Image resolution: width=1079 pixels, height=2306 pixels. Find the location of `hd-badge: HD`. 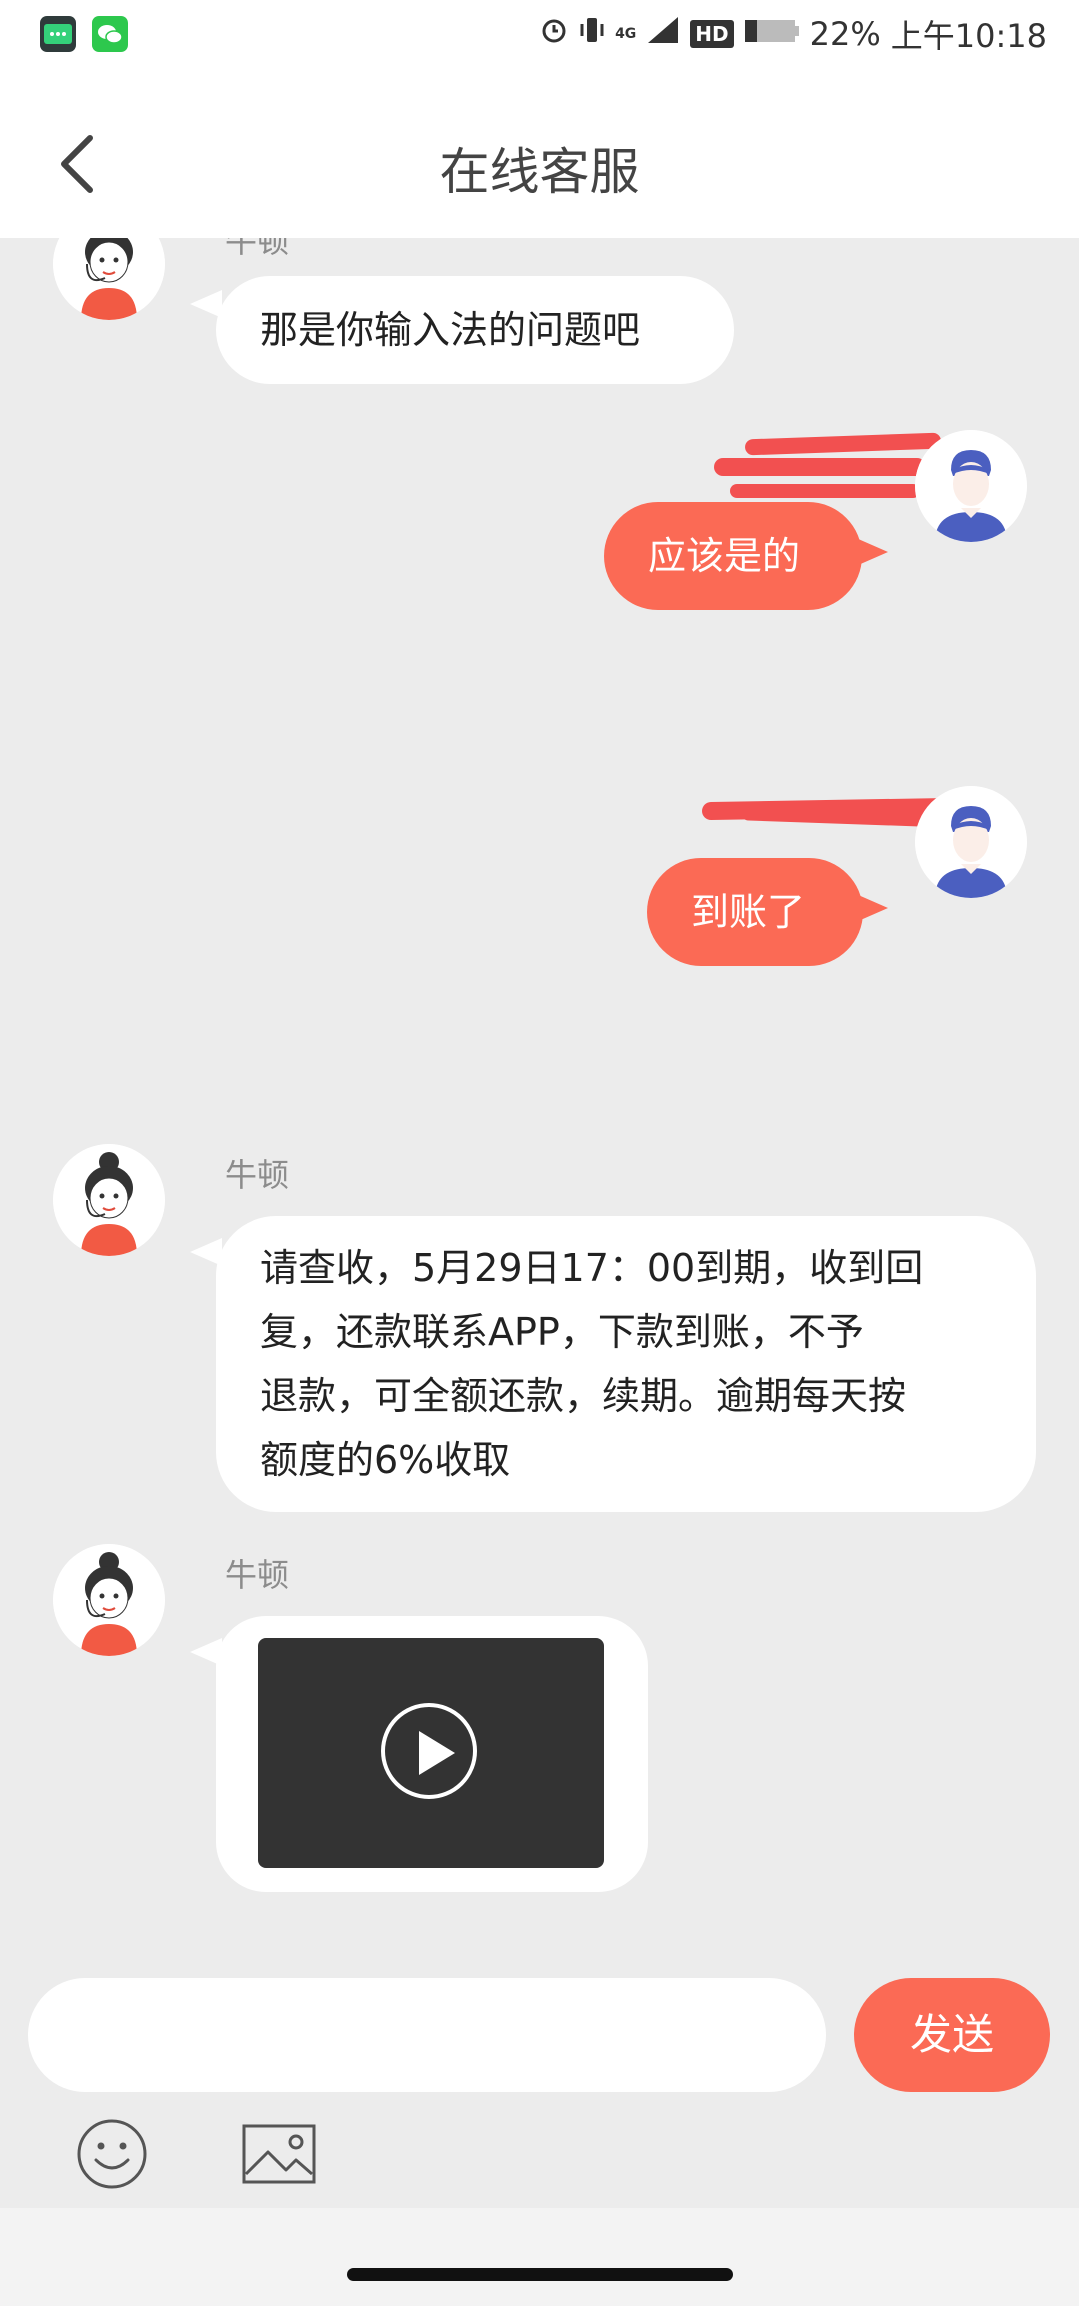

hd-badge: HD is located at coordinates (712, 34).